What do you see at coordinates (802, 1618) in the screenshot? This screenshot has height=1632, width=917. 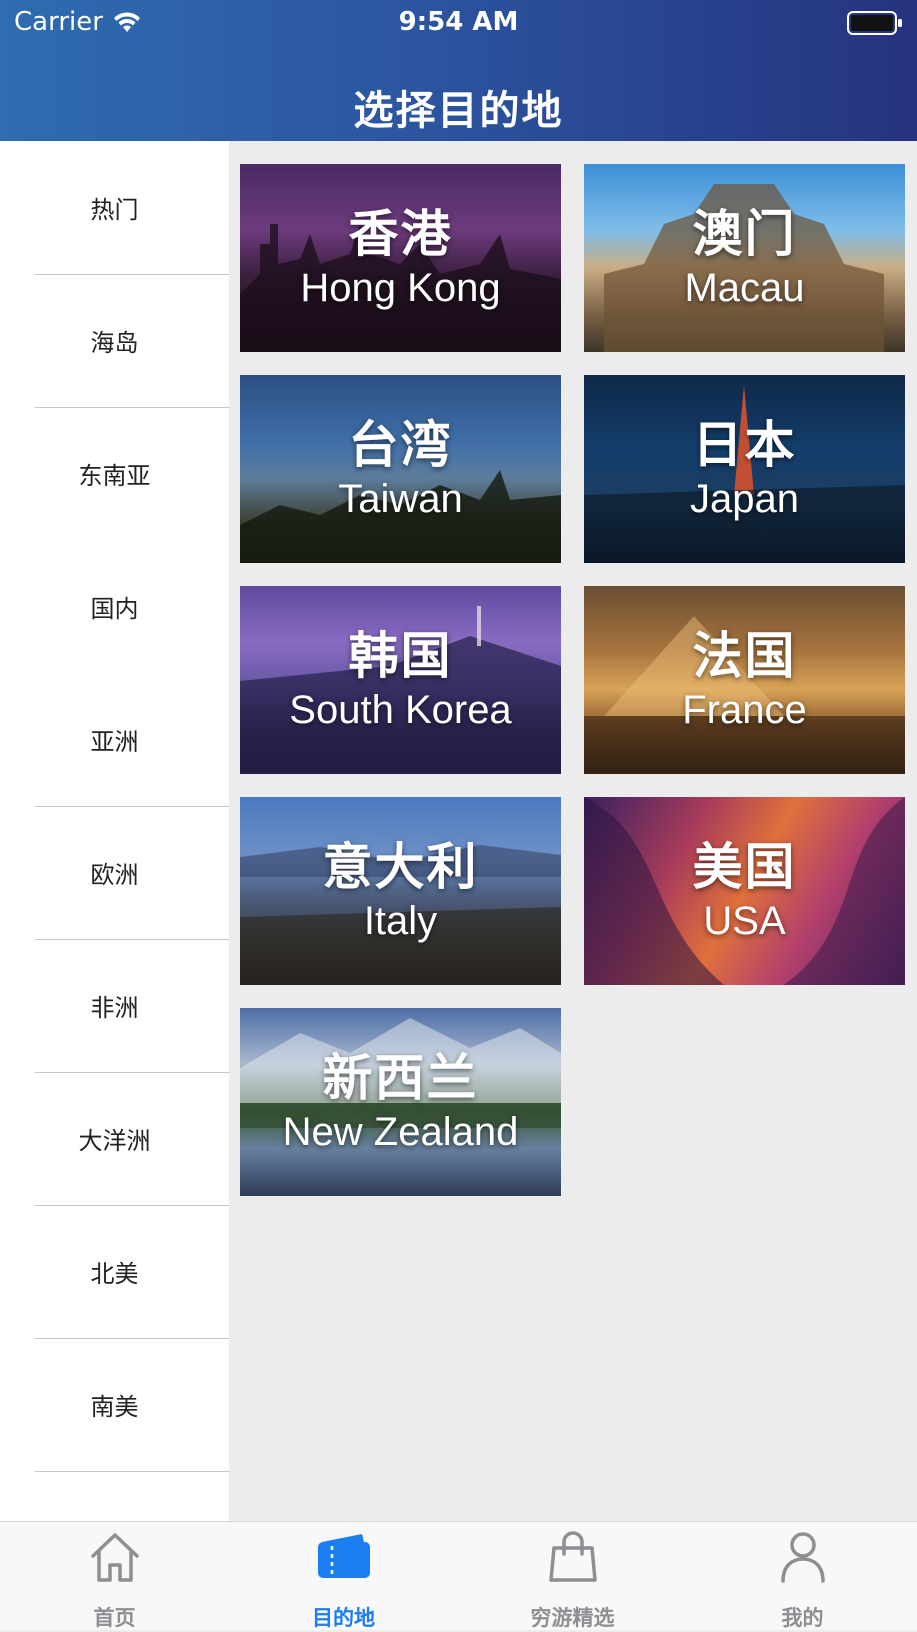 I see `tab-label: 我的` at bounding box center [802, 1618].